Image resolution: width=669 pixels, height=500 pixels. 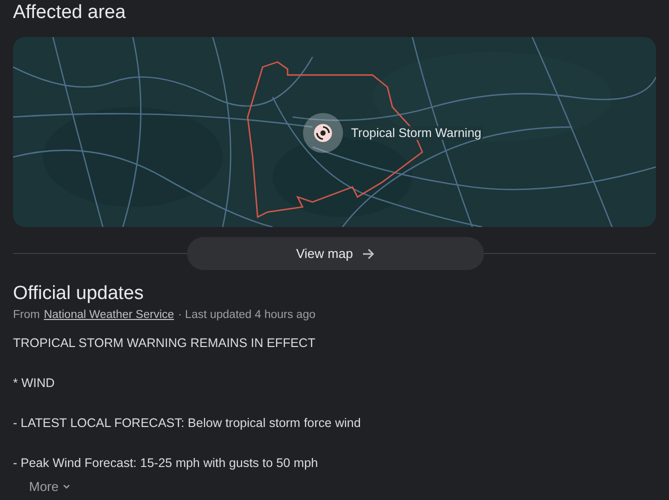 What do you see at coordinates (50, 486) in the screenshot?
I see `more-button: More` at bounding box center [50, 486].